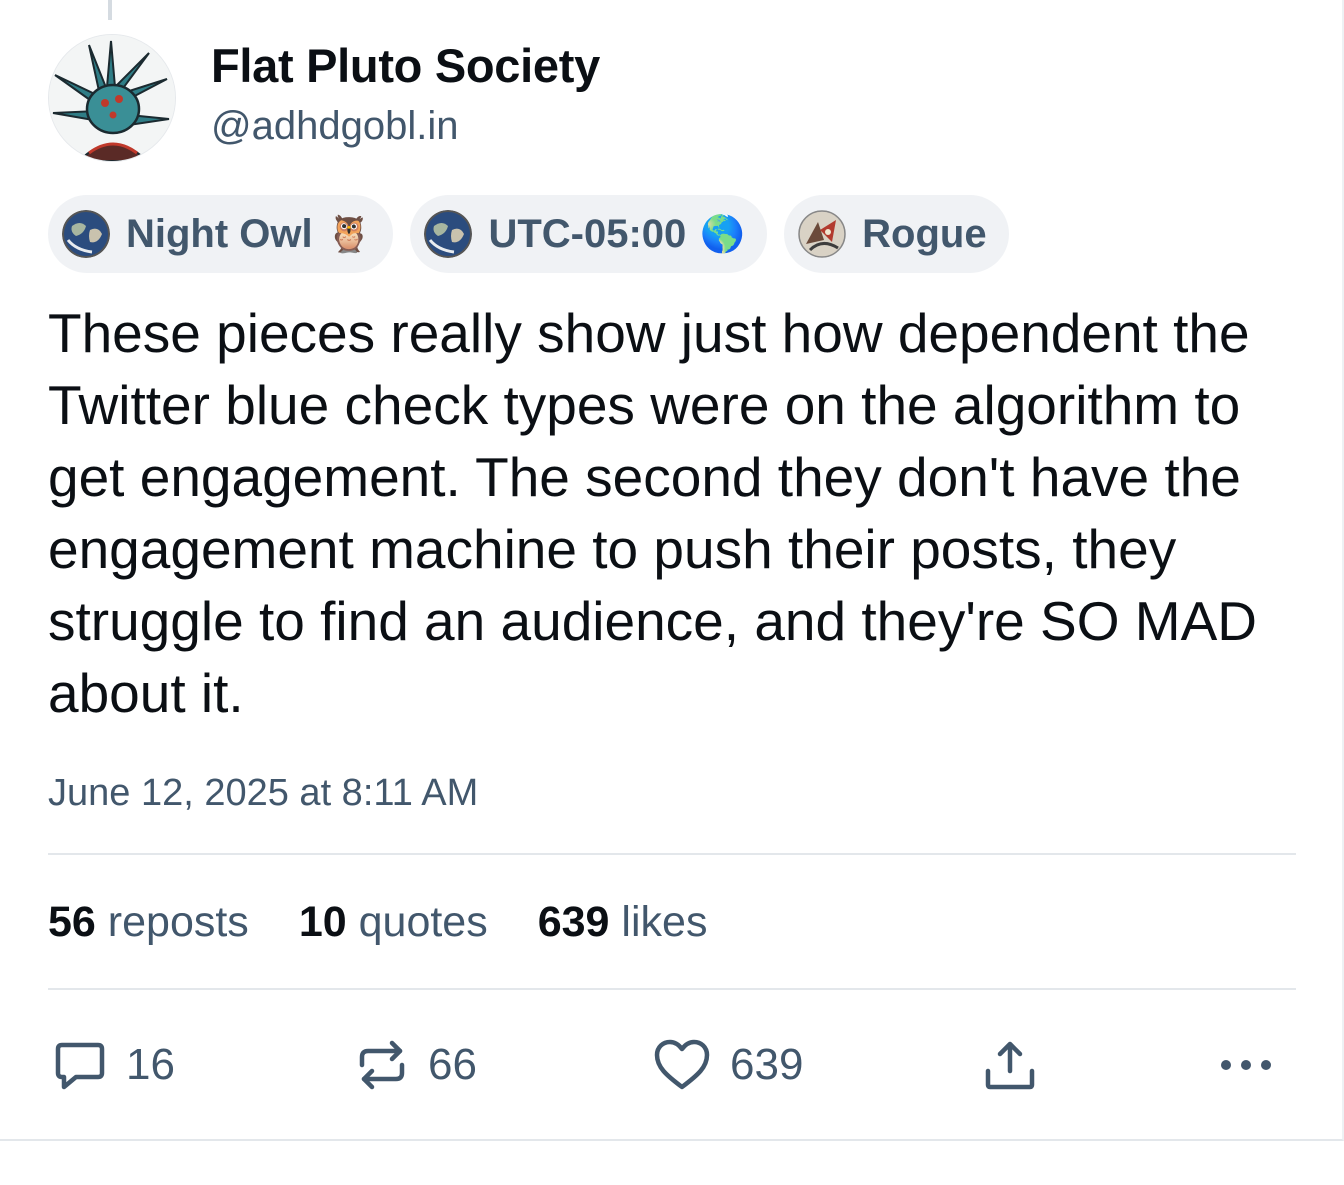  What do you see at coordinates (334, 126) in the screenshot?
I see `author-handle: @adhdgobl.in` at bounding box center [334, 126].